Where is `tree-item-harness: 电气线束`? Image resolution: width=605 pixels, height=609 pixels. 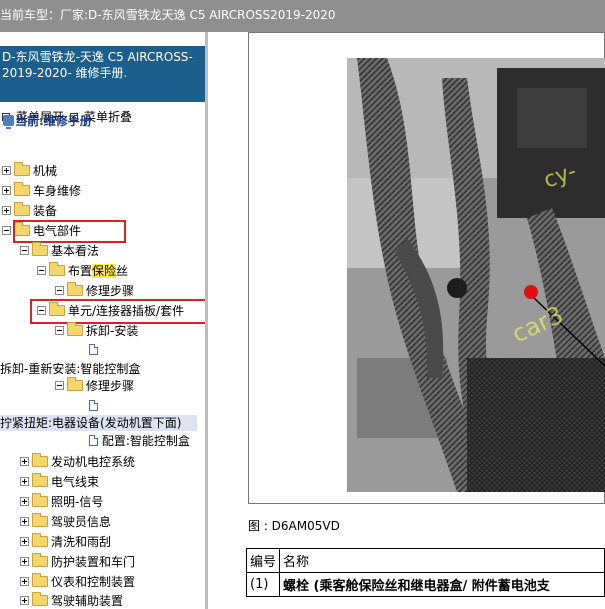
tree-item-harness: 电气线束 is located at coordinates (60, 481).